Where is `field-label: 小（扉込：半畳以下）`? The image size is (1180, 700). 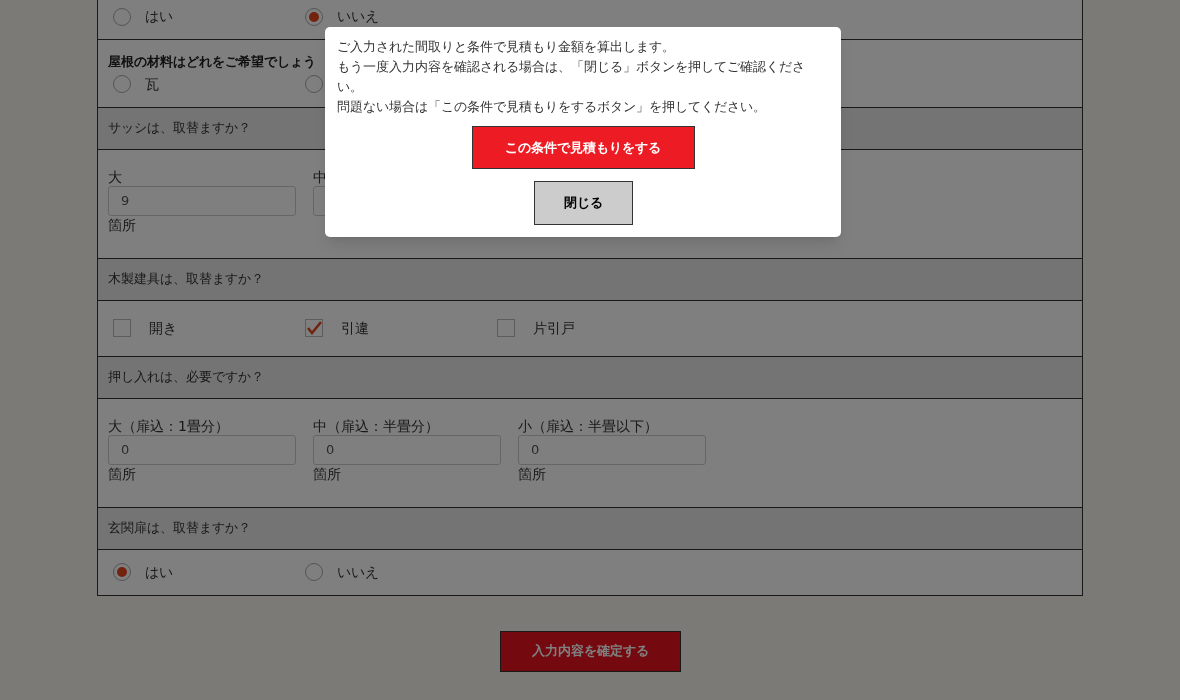
field-label: 小（扉込：半畳以下） is located at coordinates (588, 425).